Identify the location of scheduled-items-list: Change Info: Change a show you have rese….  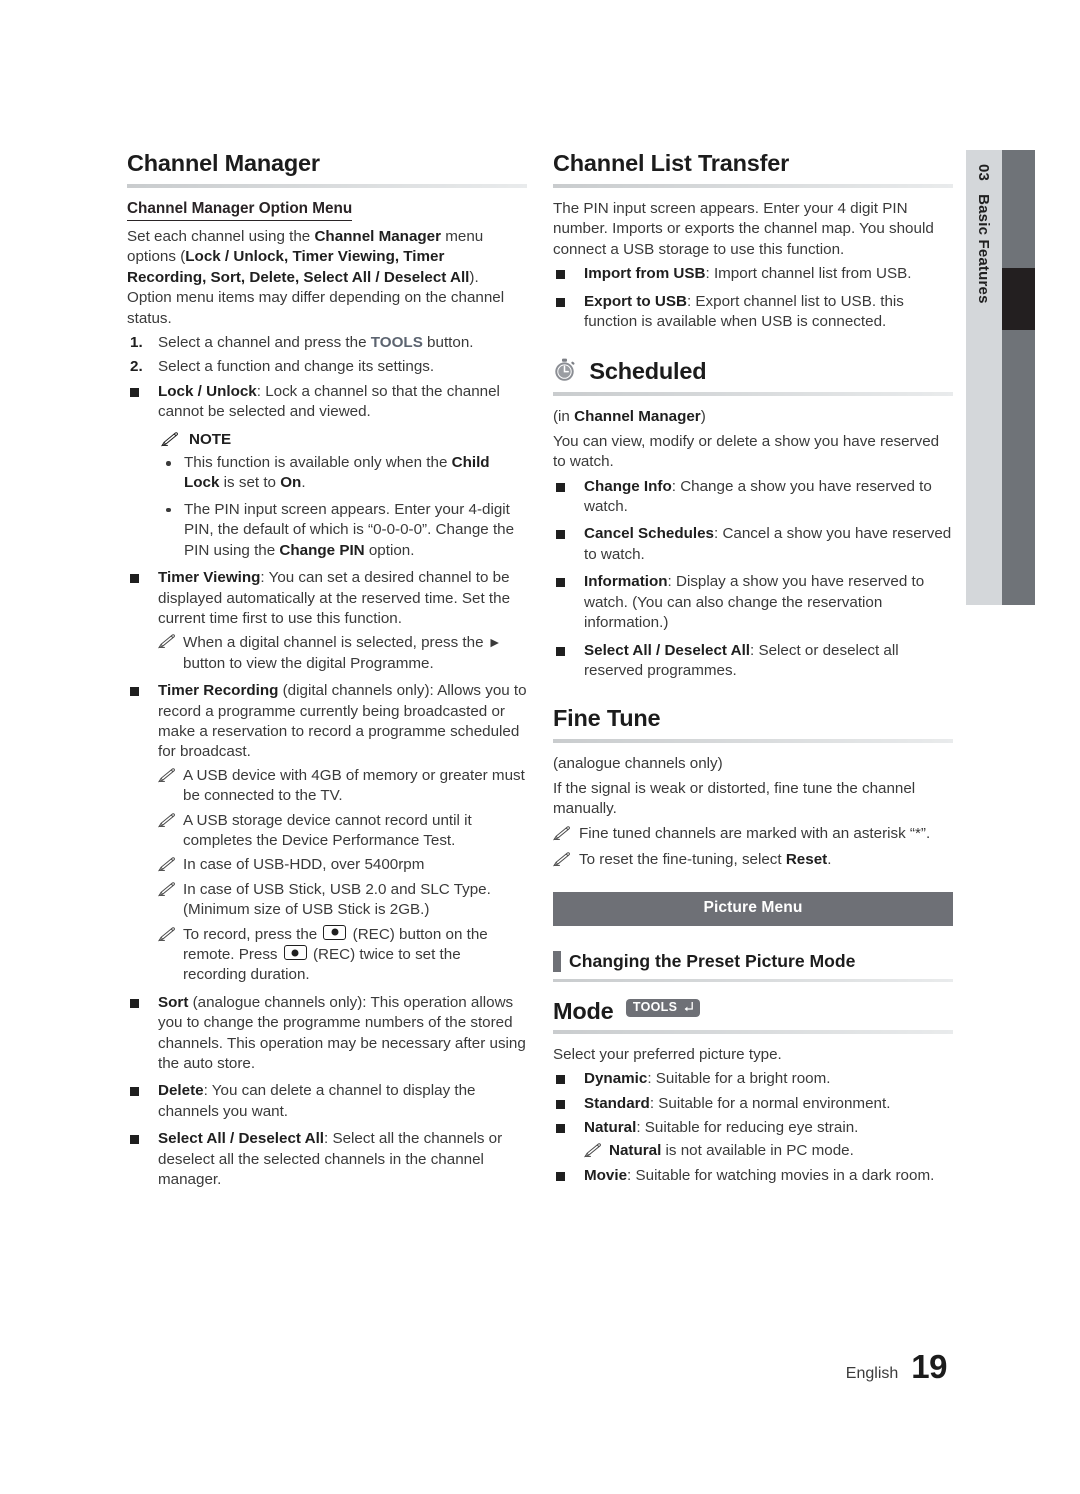
(753, 579).